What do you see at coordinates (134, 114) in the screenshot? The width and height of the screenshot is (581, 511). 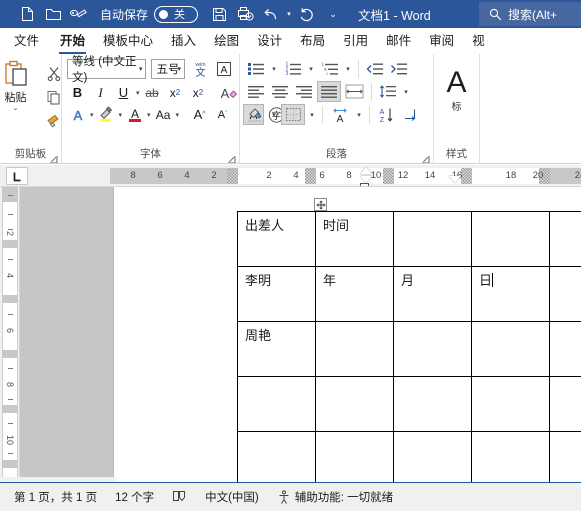 I see `font-color-icon: A` at bounding box center [134, 114].